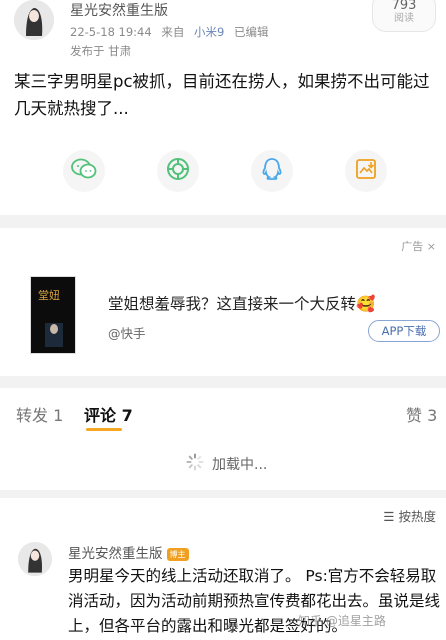 The width and height of the screenshot is (446, 640). What do you see at coordinates (34, 20) in the screenshot?
I see `author-avatar` at bounding box center [34, 20].